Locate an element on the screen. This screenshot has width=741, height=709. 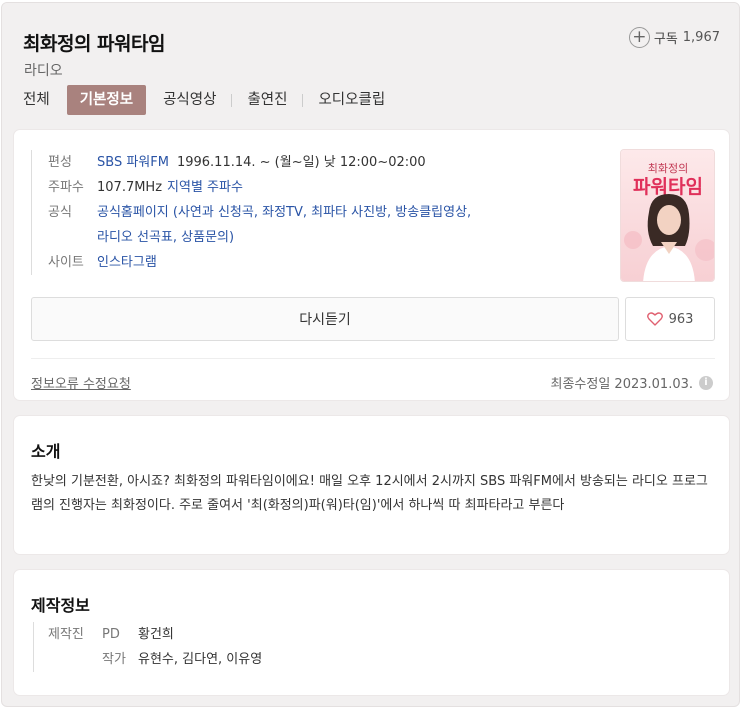
divider is located at coordinates (373, 358).